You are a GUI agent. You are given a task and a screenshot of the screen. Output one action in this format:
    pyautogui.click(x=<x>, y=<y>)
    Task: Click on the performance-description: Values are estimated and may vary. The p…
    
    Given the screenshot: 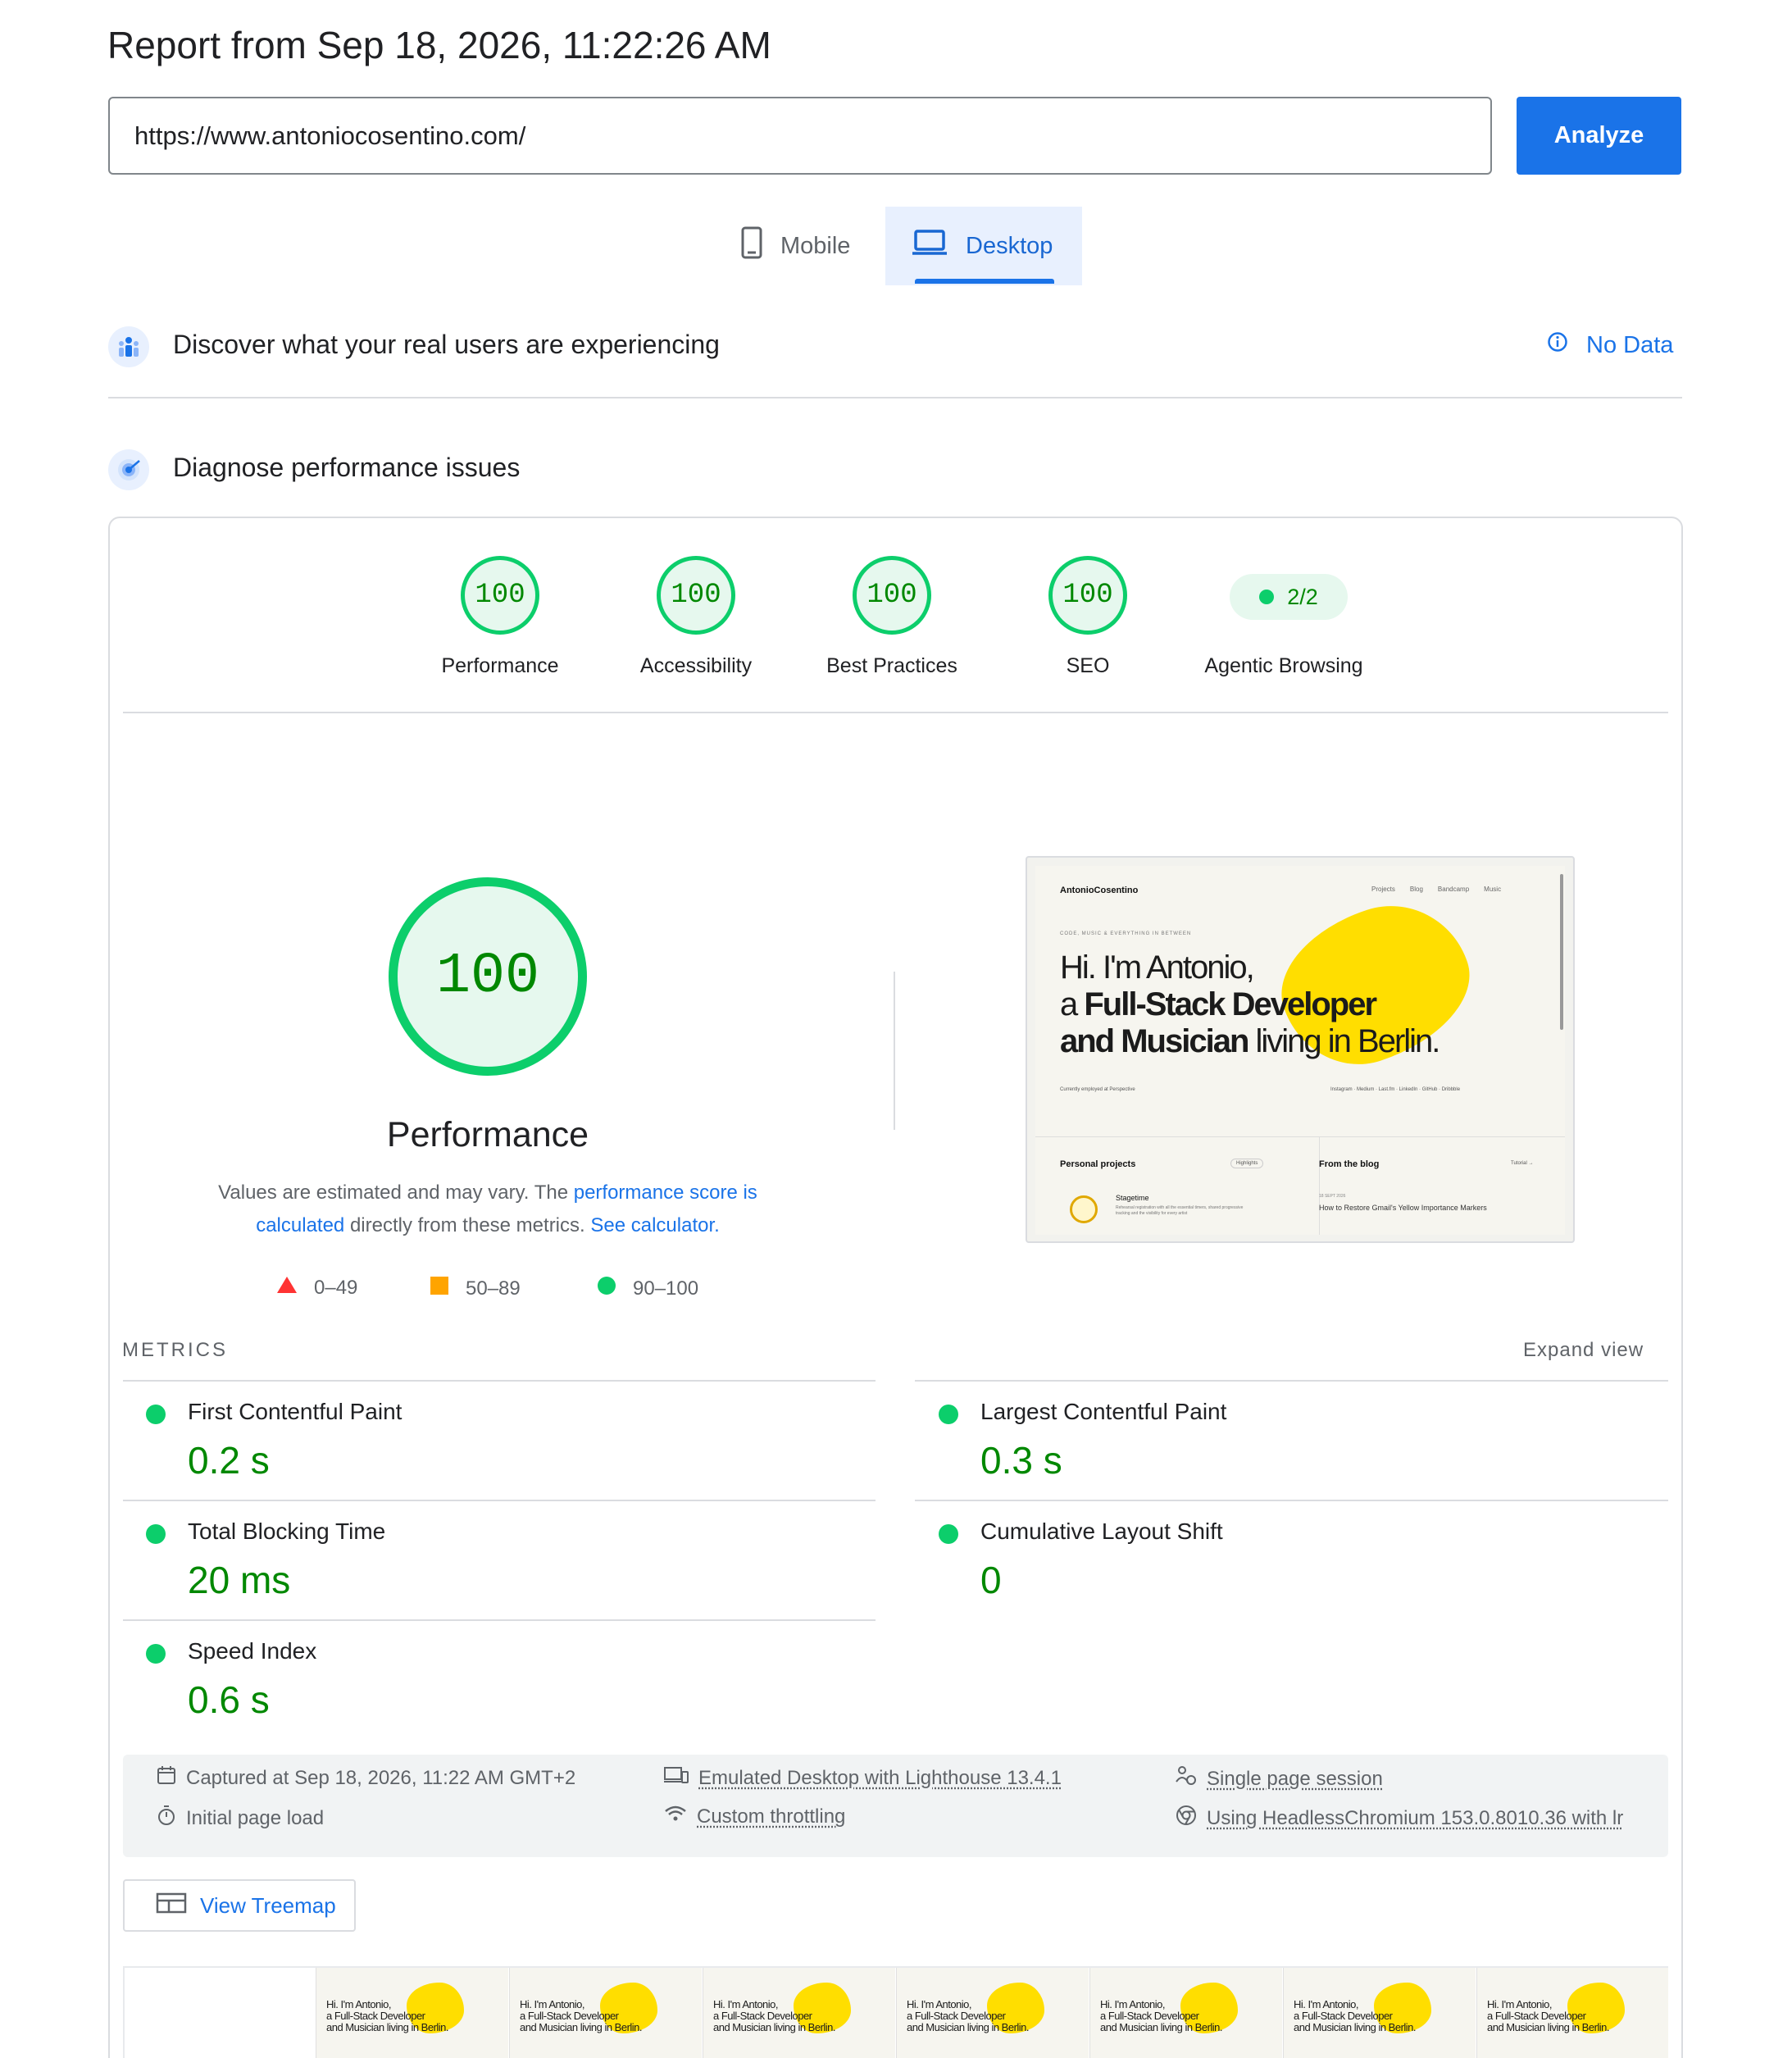 What is the action you would take?
    pyautogui.click(x=488, y=1210)
    